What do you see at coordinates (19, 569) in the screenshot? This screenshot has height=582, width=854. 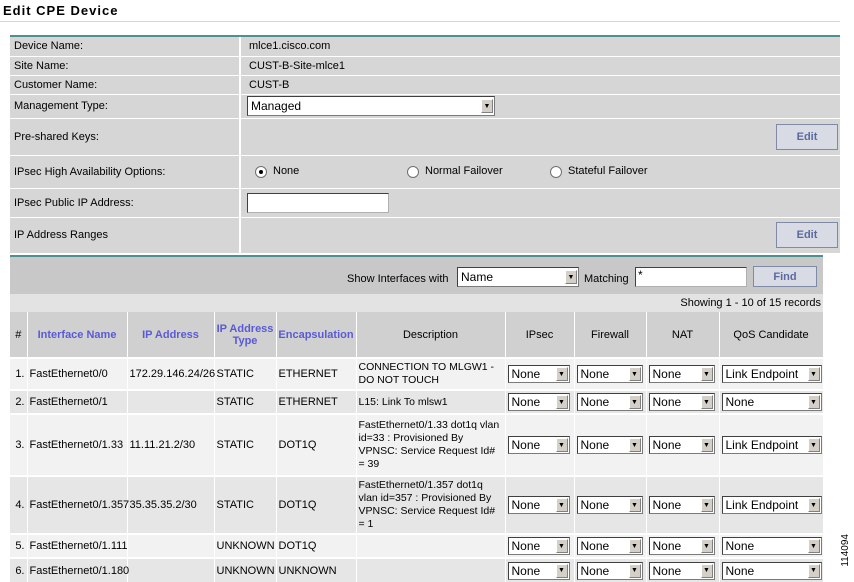 I see `row-number: 6.` at bounding box center [19, 569].